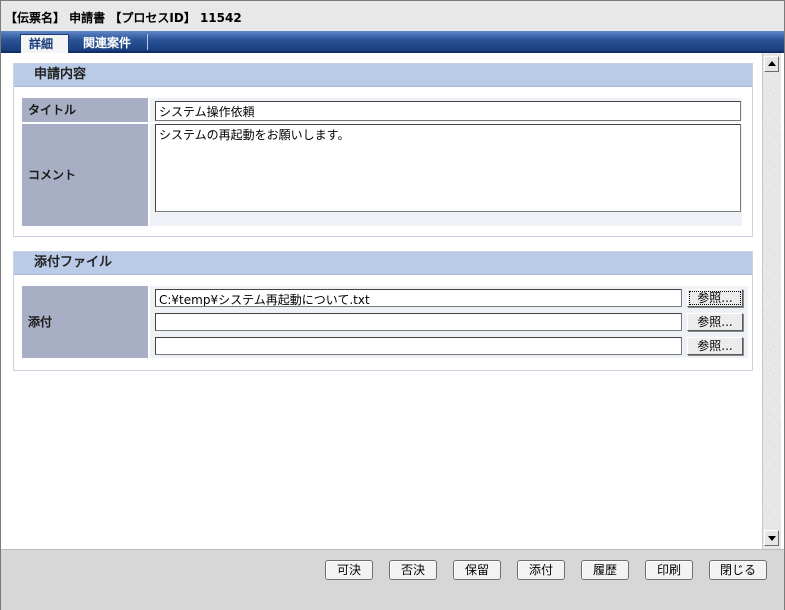  What do you see at coordinates (392, 16) in the screenshot?
I see `window-title: 【伝票名】 申請書 【プロセスID】 11542` at bounding box center [392, 16].